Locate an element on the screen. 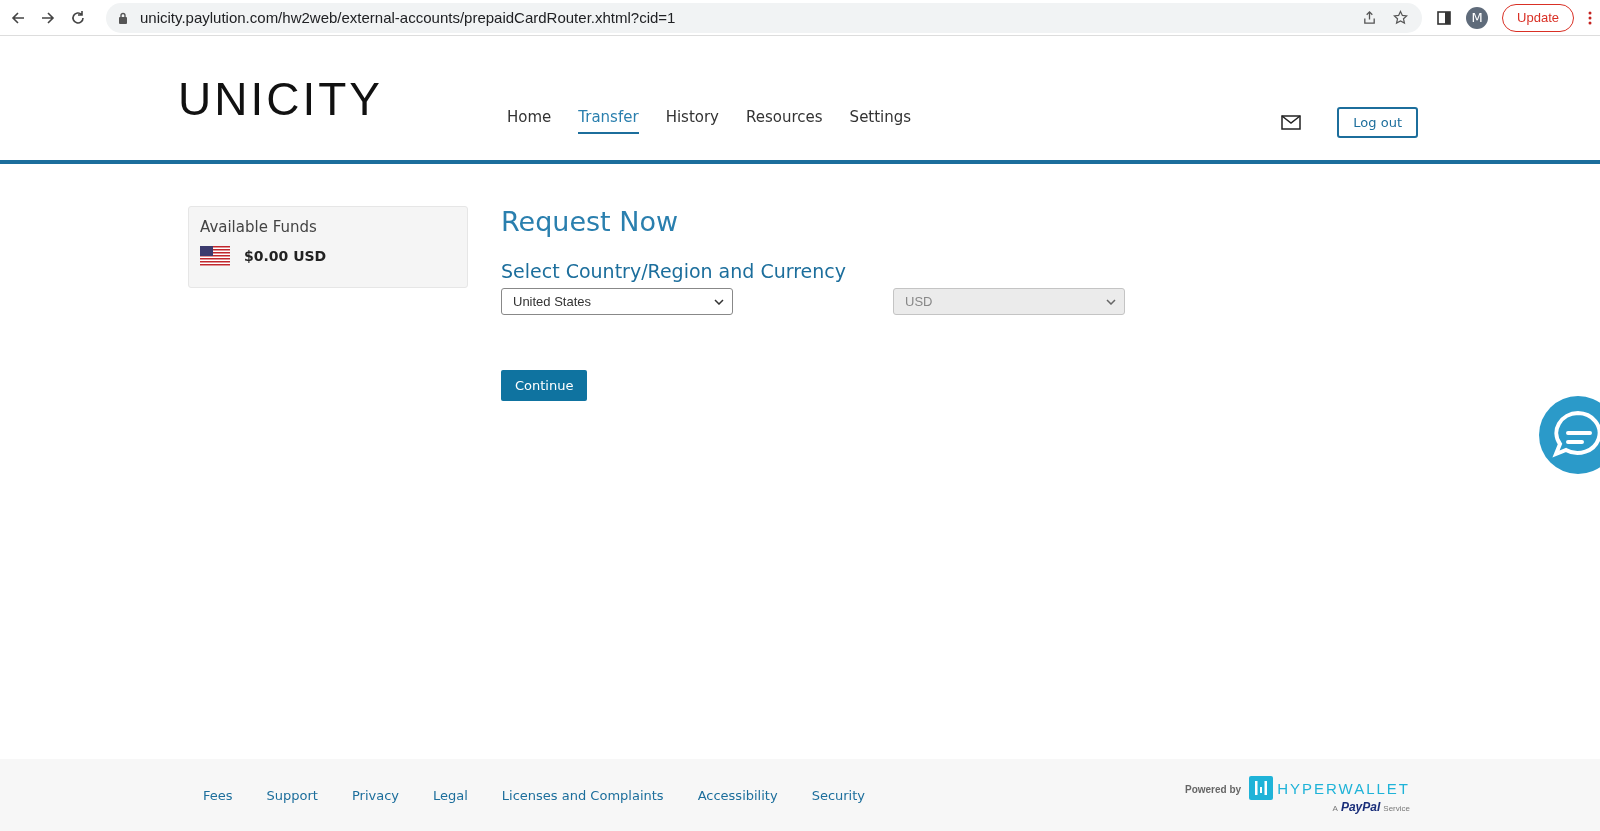 Image resolution: width=1600 pixels, height=831 pixels. footer-link: Licenses and Complaints is located at coordinates (582, 795).